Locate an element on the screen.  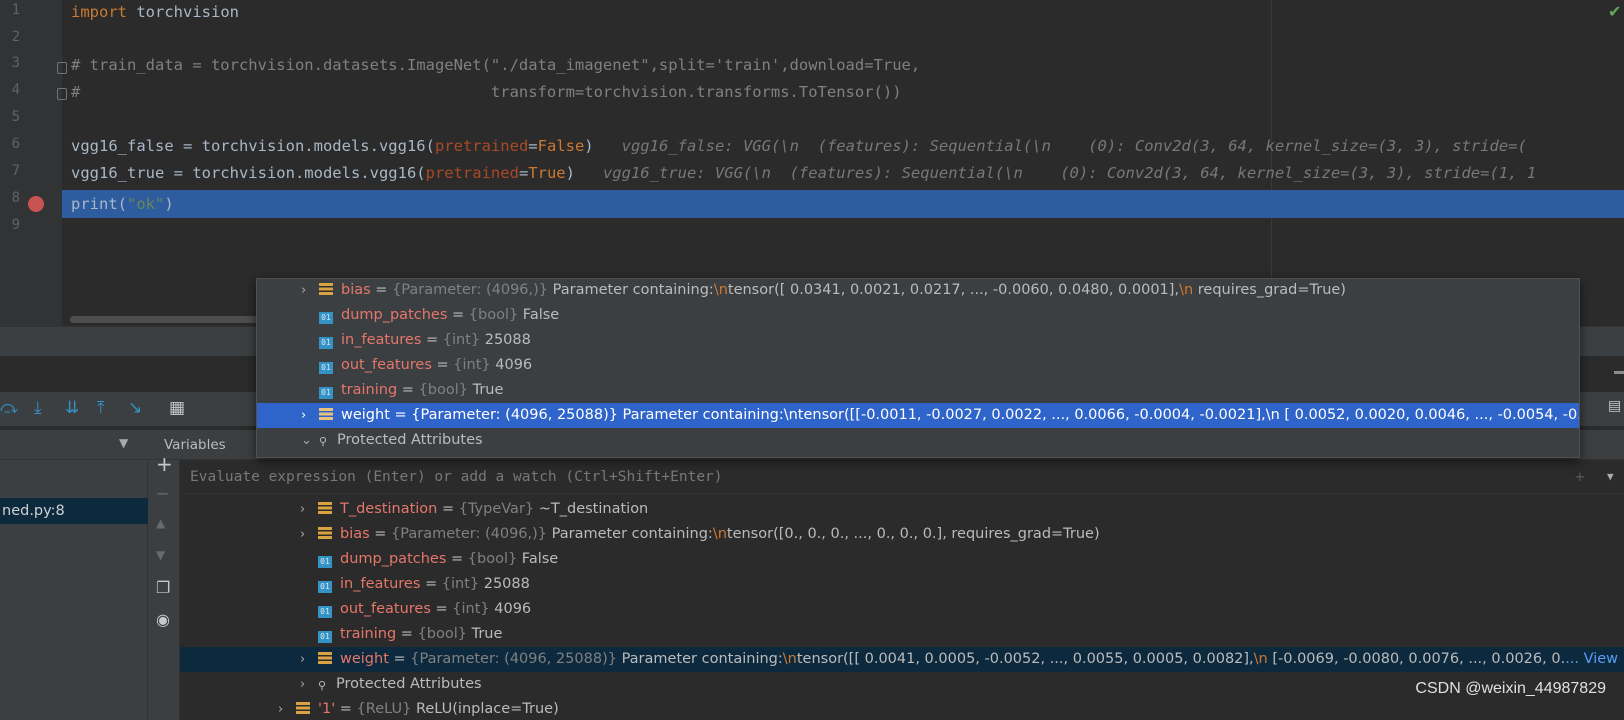
view-link: ... View is located at coordinates (1591, 659).